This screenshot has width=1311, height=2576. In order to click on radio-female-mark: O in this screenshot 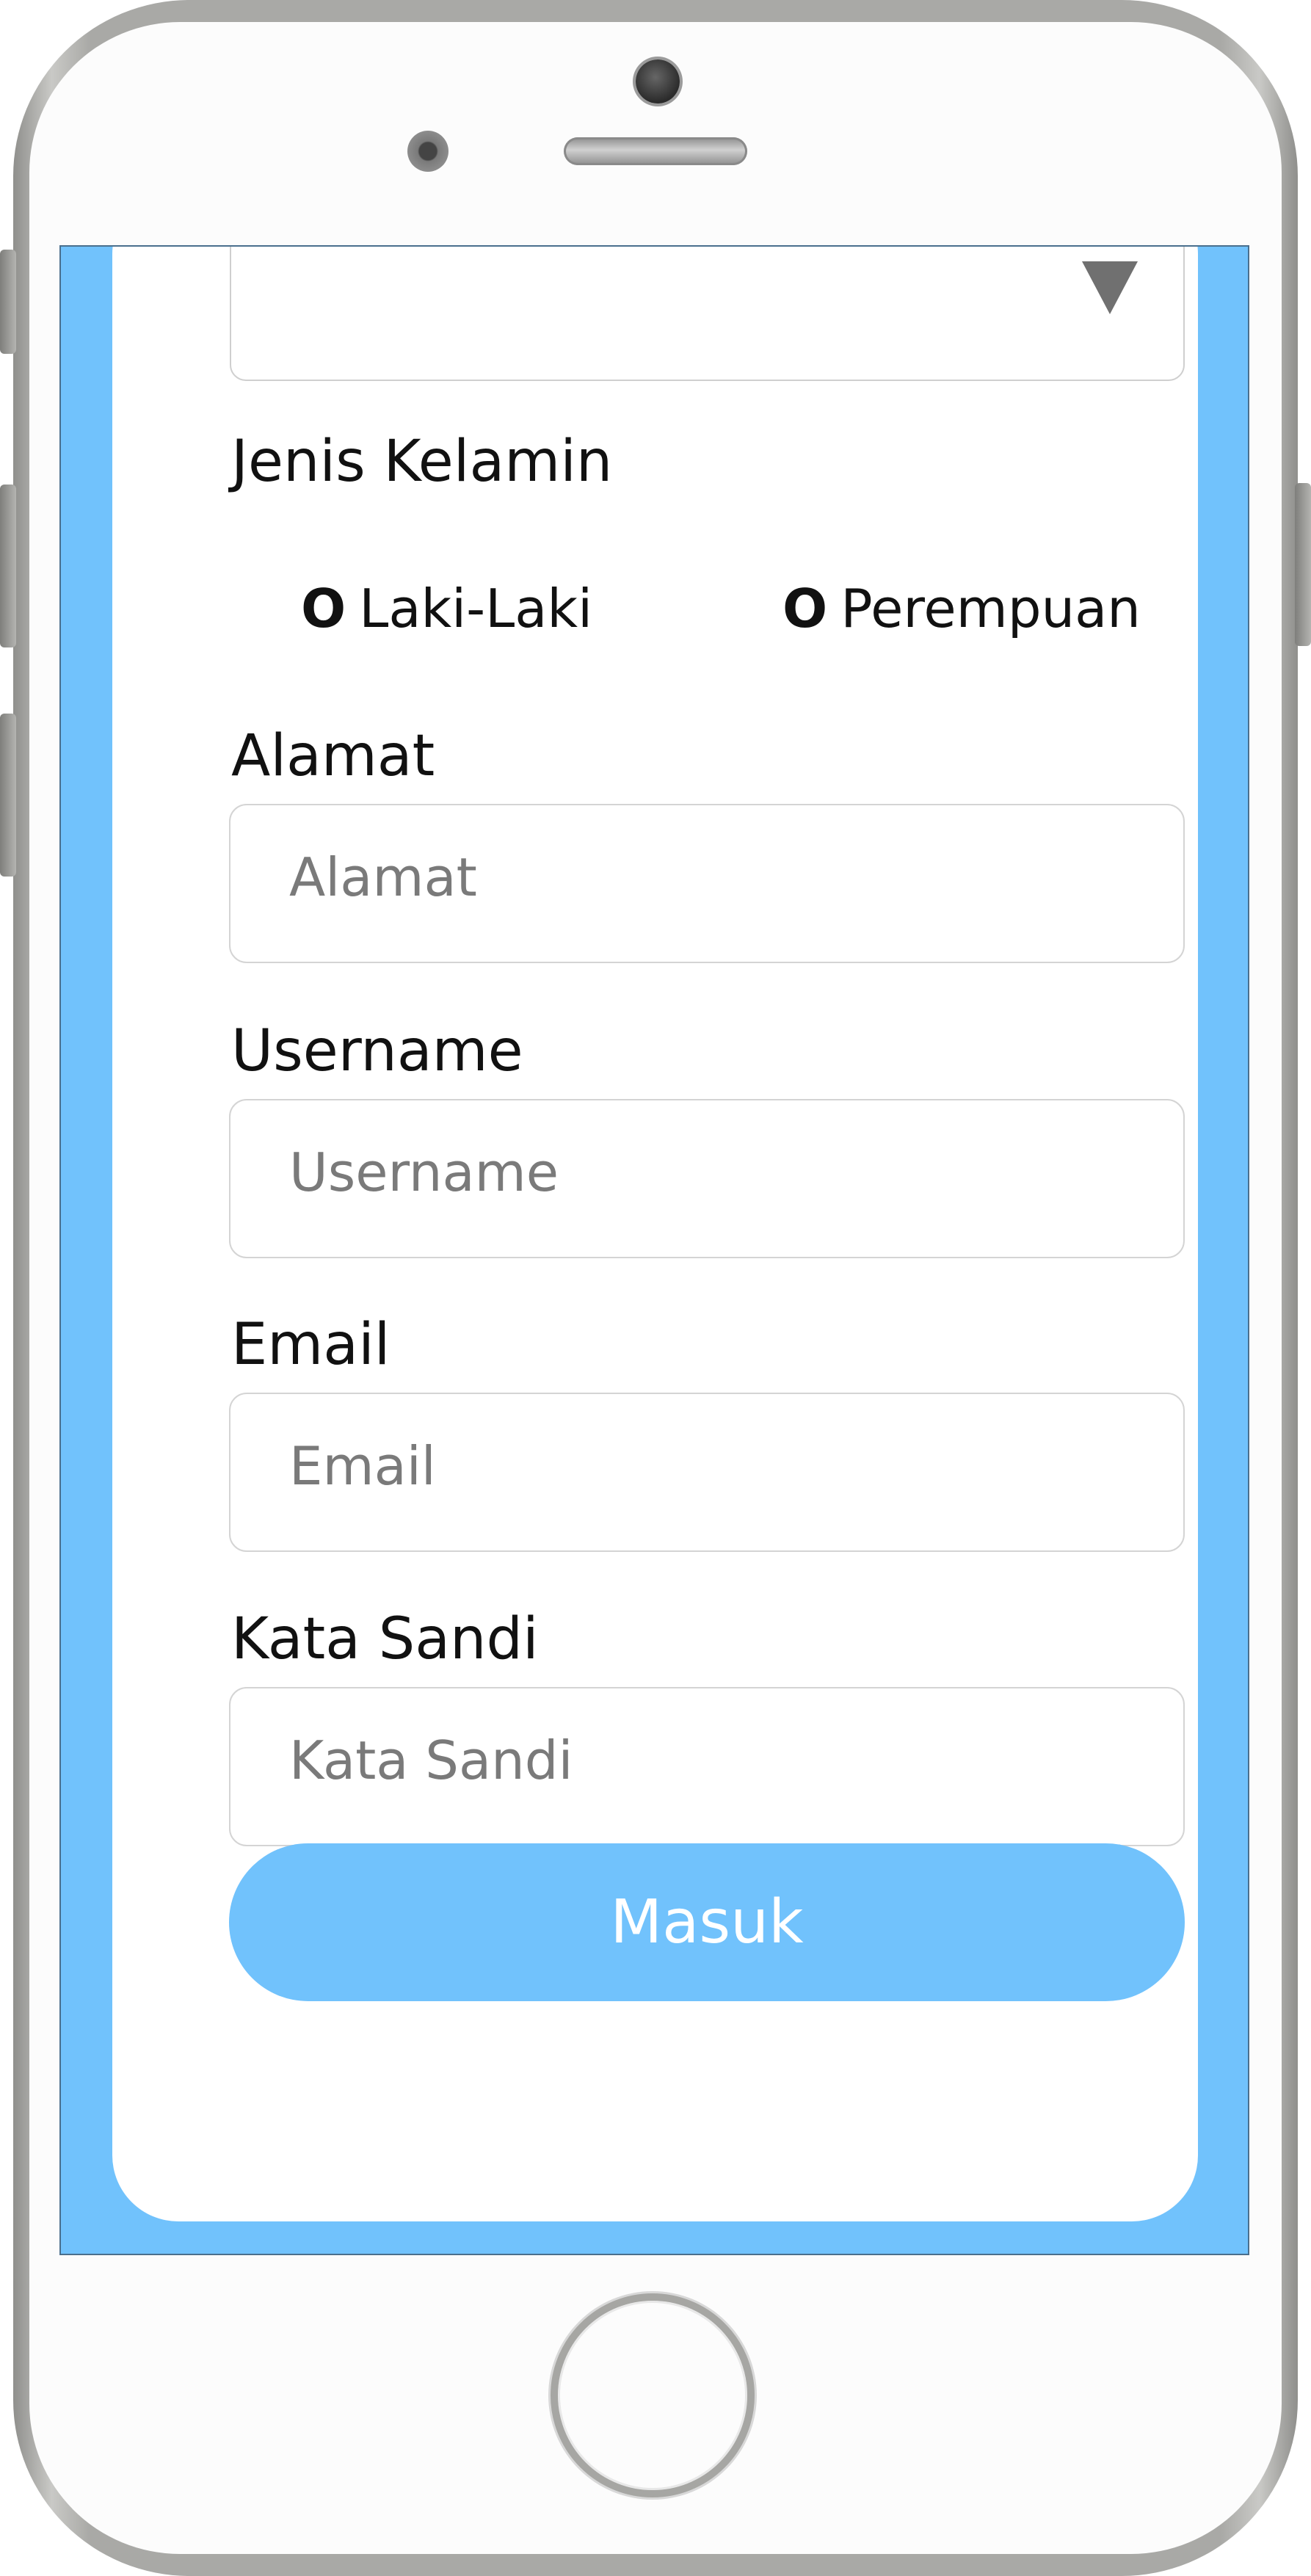, I will do `click(805, 608)`.